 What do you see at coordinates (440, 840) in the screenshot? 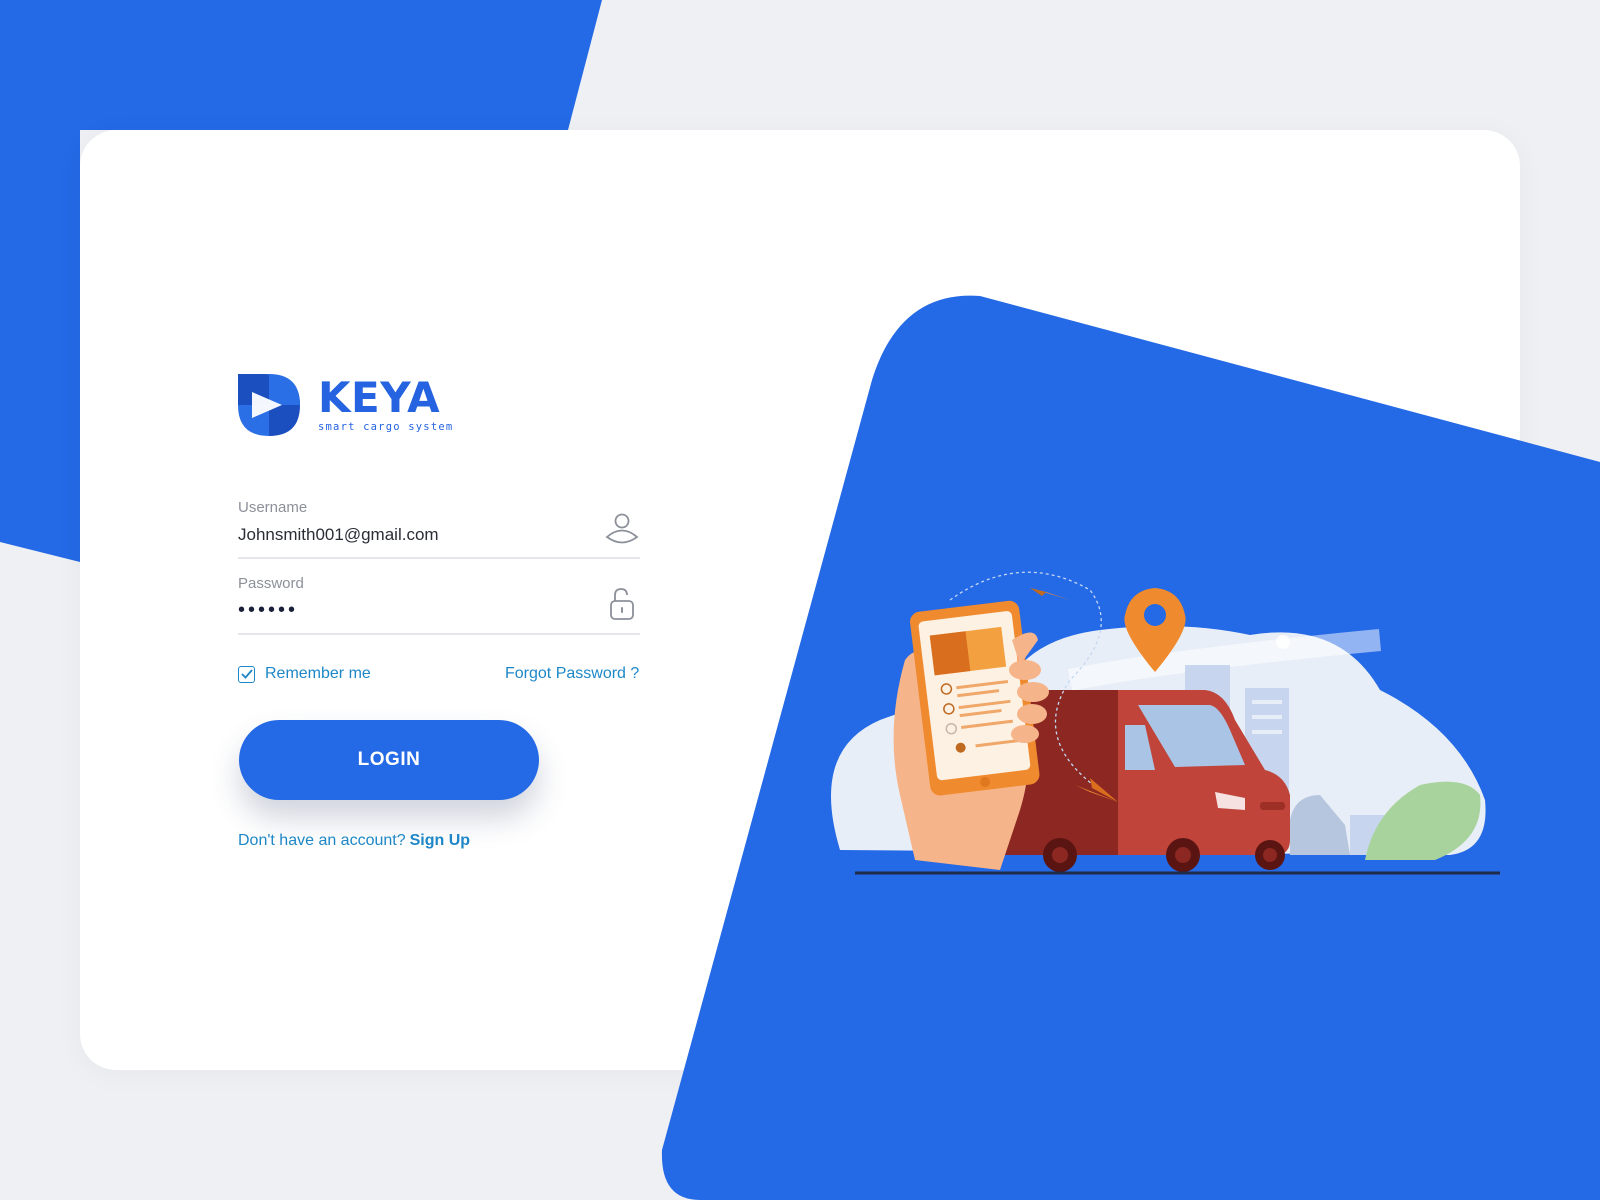
I see `signup-link: Sign Up` at bounding box center [440, 840].